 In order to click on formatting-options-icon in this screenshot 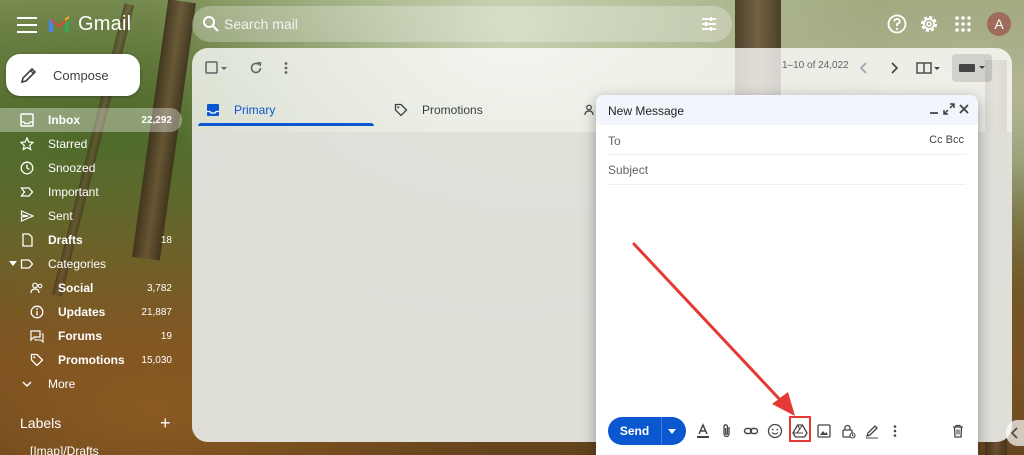, I will do `click(703, 431)`.